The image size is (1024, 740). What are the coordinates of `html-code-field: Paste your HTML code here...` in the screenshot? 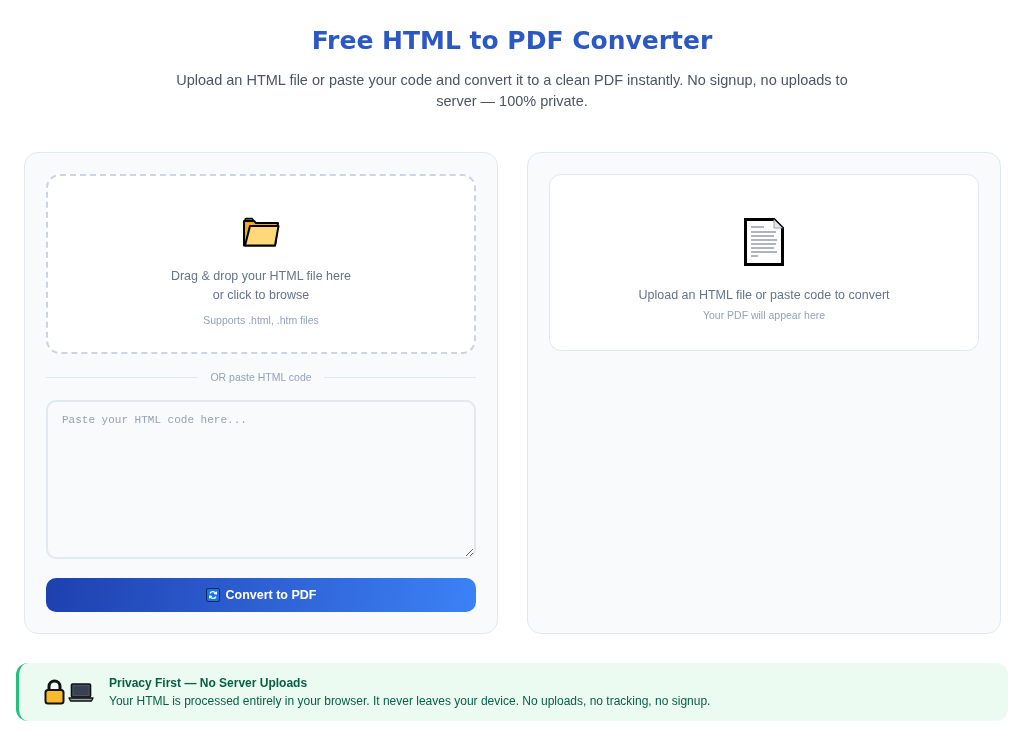 It's located at (261, 479).